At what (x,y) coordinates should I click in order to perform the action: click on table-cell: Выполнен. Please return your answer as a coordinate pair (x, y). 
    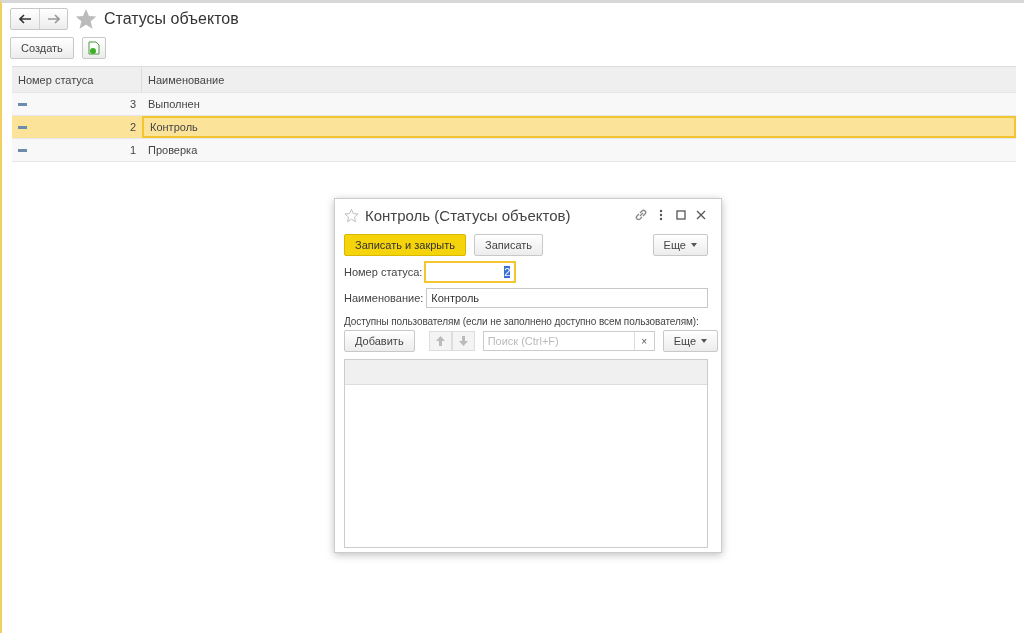
    Looking at the image, I should click on (174, 104).